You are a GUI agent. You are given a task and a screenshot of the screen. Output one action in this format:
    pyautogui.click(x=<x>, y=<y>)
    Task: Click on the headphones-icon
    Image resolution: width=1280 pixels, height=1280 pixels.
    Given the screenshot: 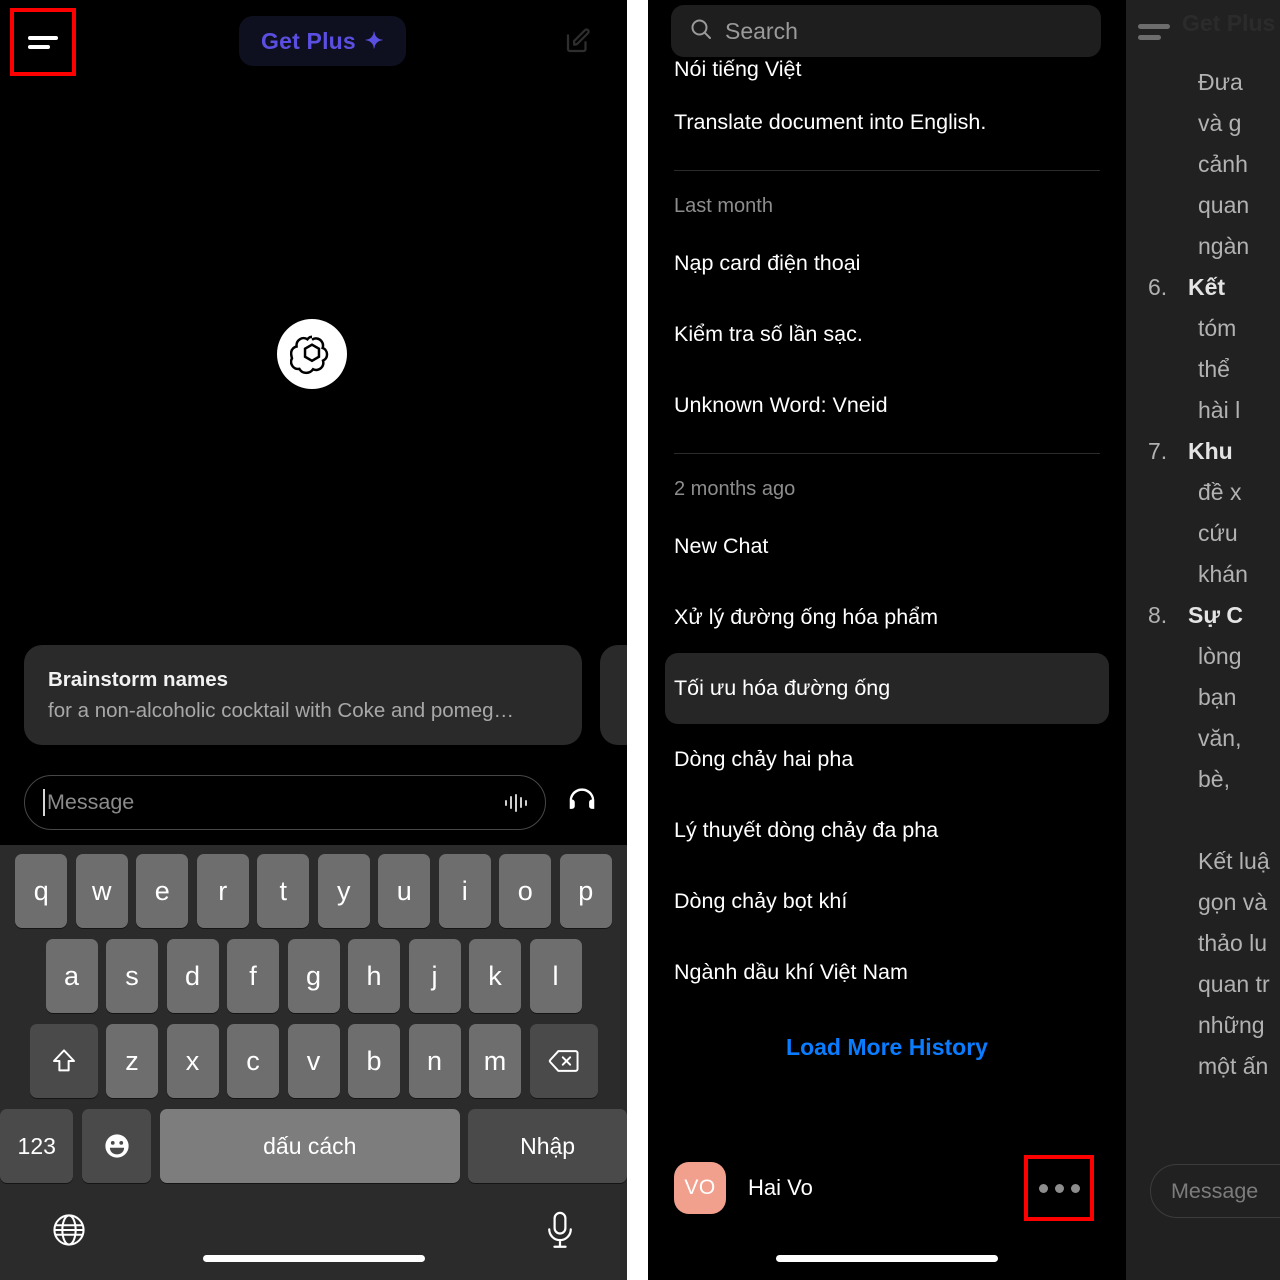 What is the action you would take?
    pyautogui.click(x=582, y=802)
    